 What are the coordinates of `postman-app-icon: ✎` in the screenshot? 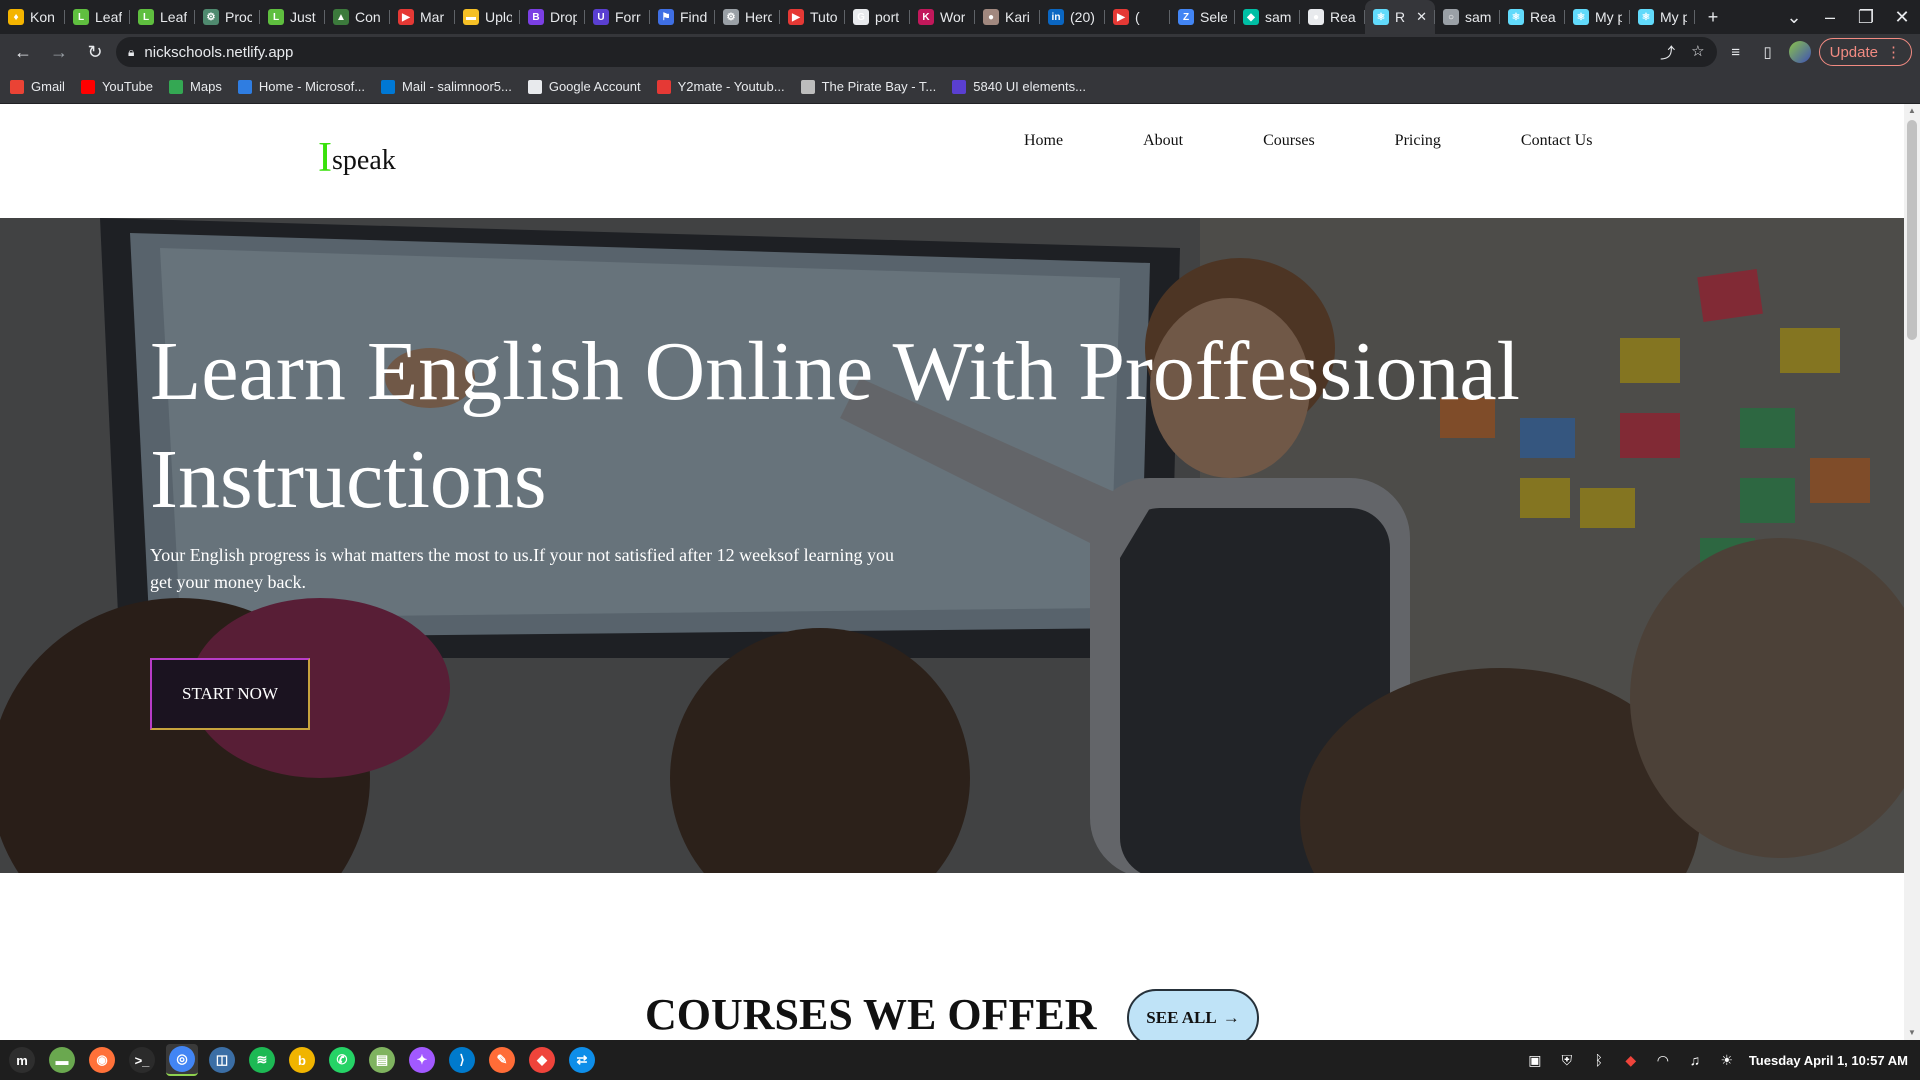 It's located at (502, 1060).